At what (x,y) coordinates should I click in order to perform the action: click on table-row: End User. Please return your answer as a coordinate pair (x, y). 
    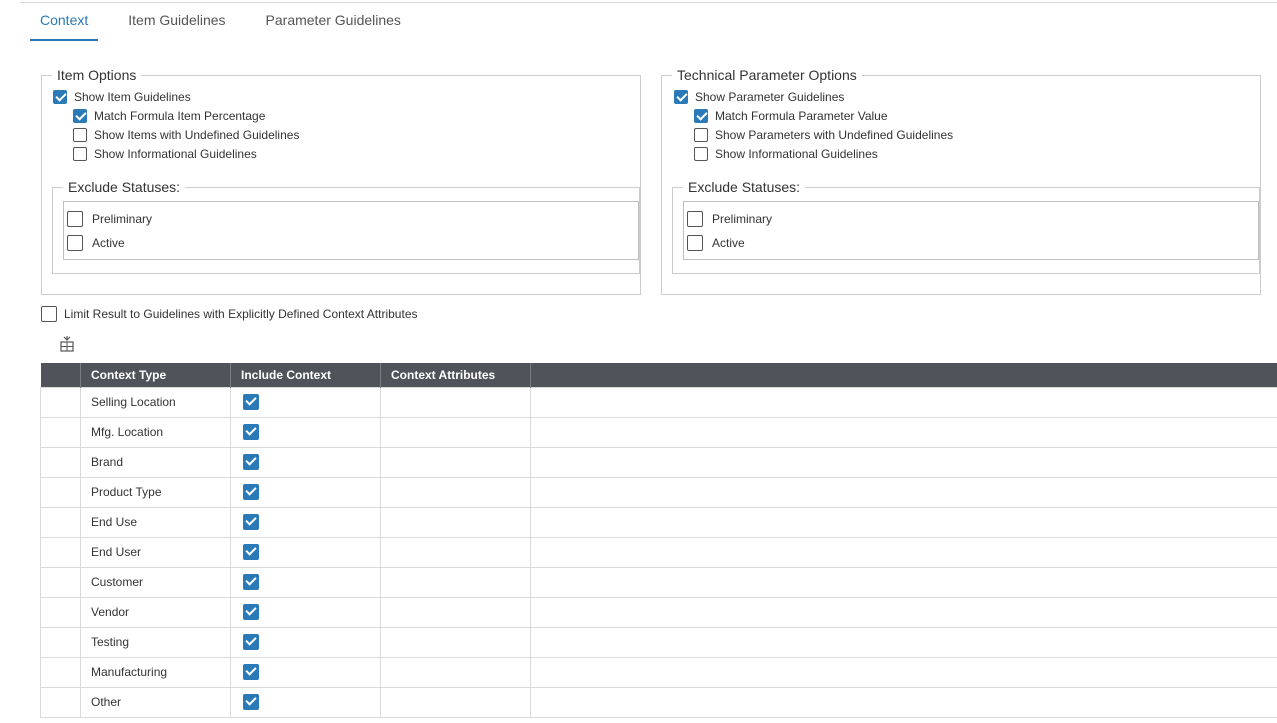
    Looking at the image, I should click on (658, 552).